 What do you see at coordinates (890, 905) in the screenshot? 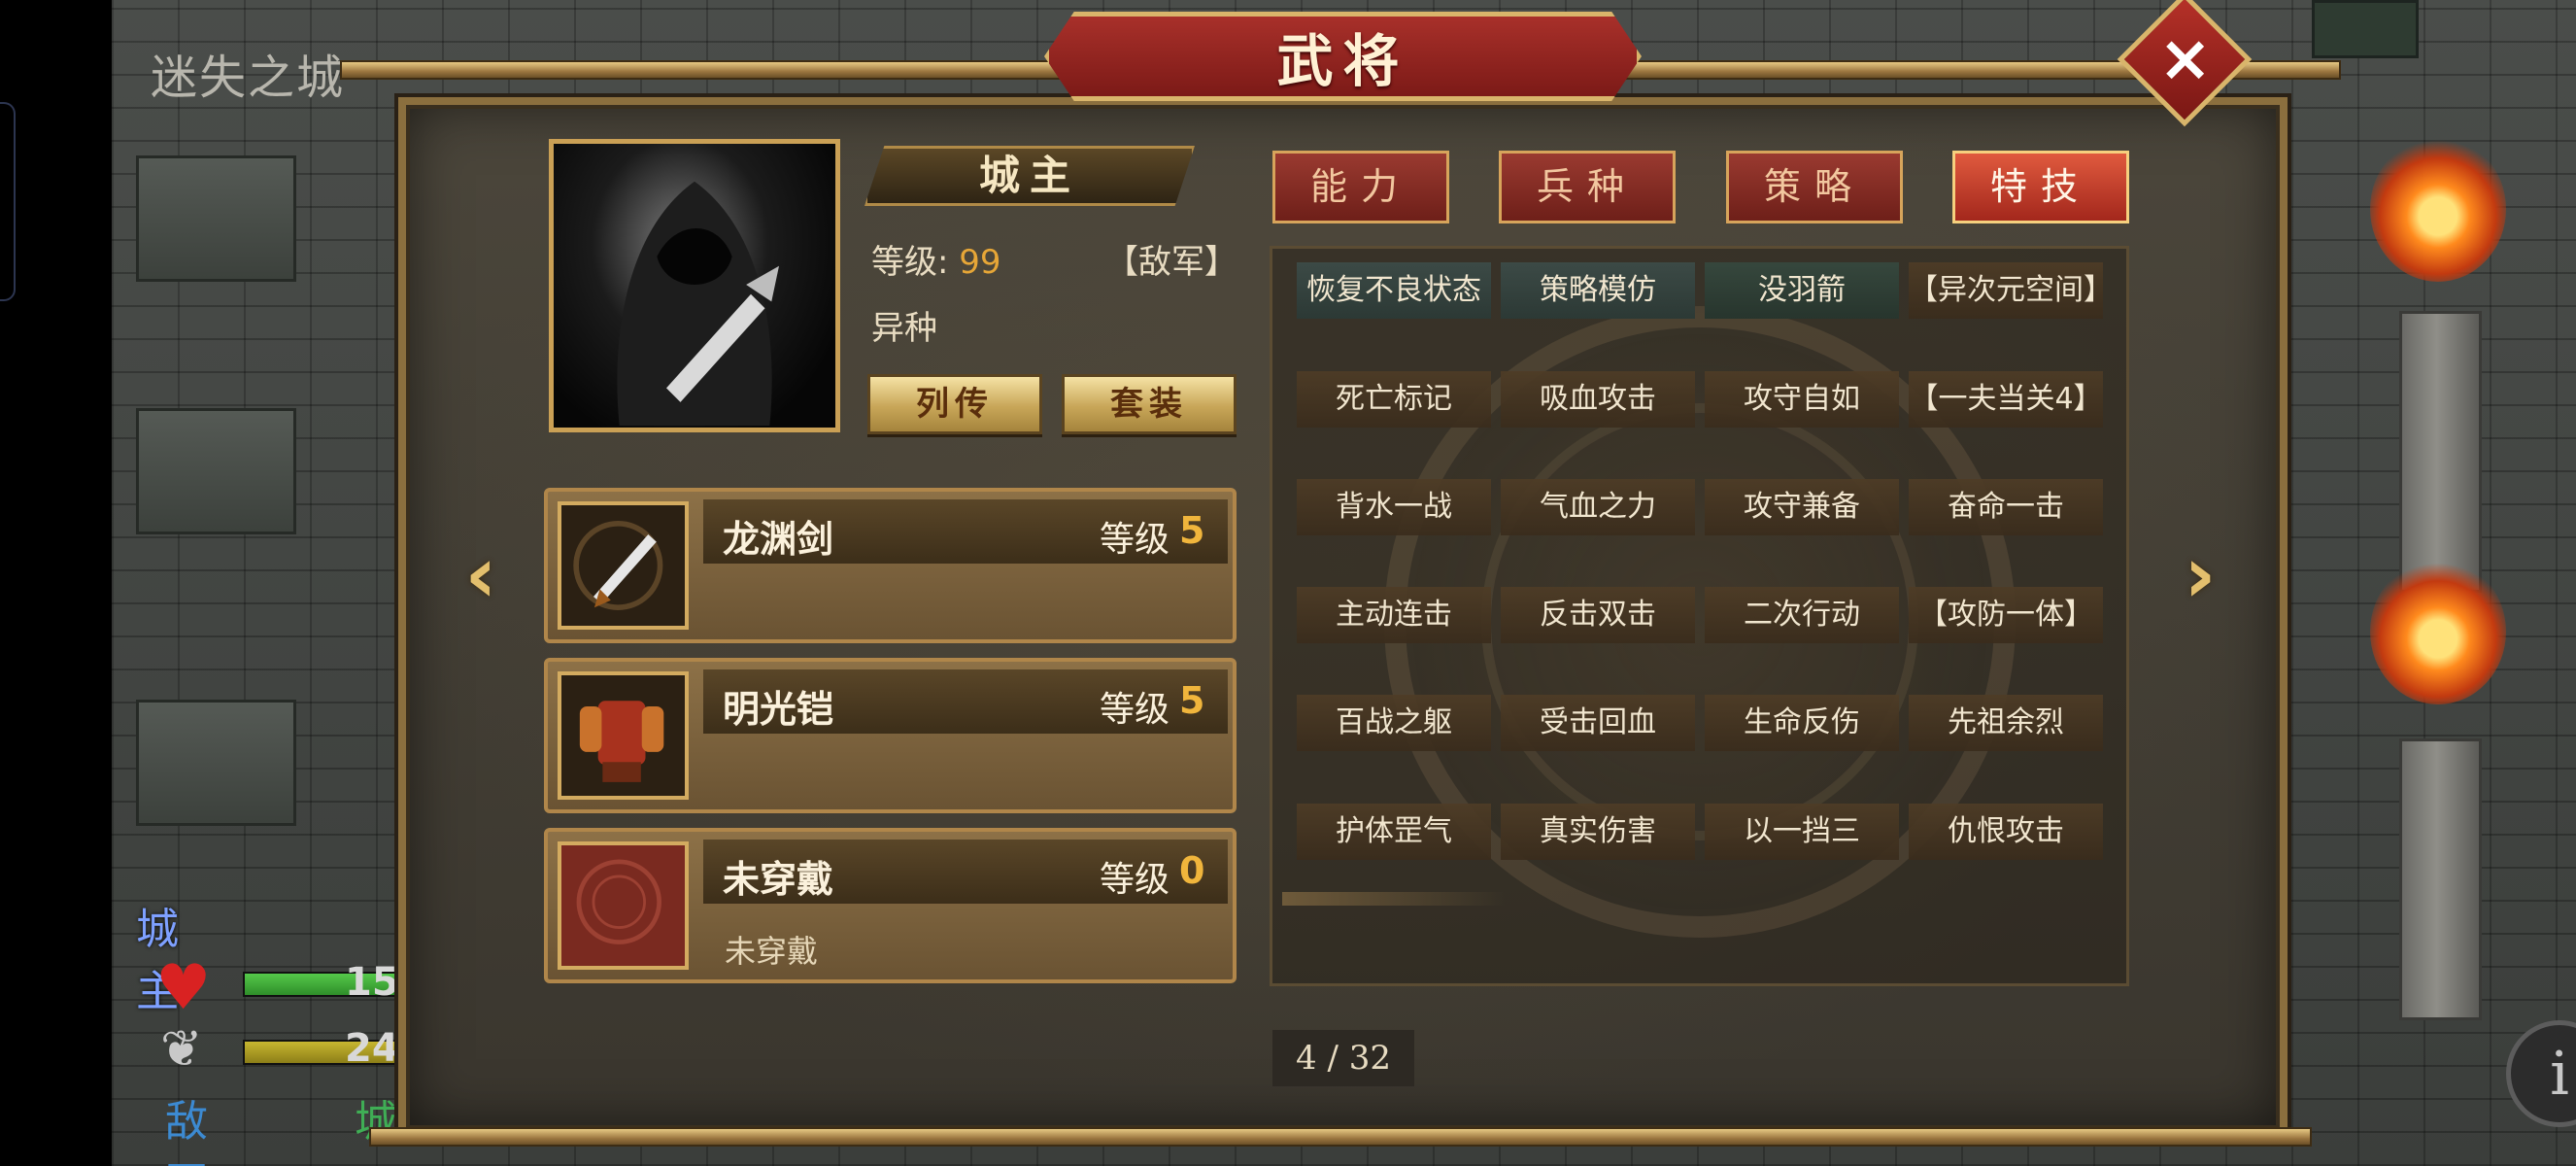
I see `equipment-slot-accessory: 未穿戴 等级 0 未穿戴` at bounding box center [890, 905].